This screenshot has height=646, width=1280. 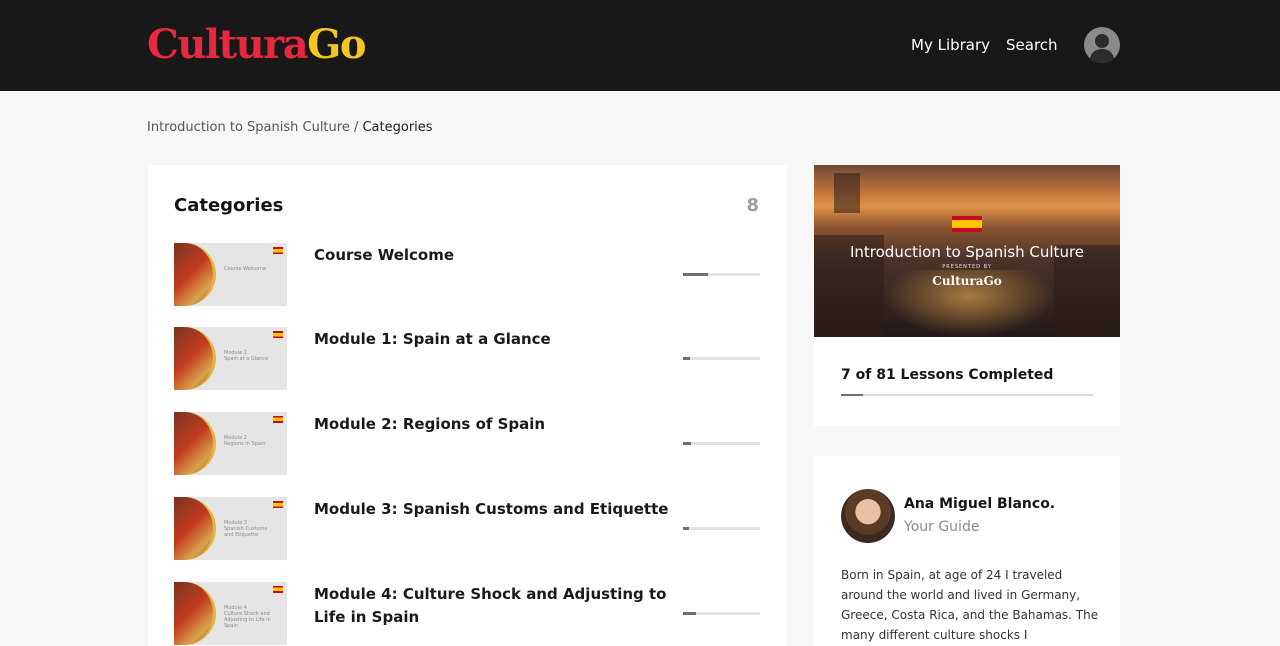 I want to click on culturago-logo: CulturaGo, so click(x=257, y=45).